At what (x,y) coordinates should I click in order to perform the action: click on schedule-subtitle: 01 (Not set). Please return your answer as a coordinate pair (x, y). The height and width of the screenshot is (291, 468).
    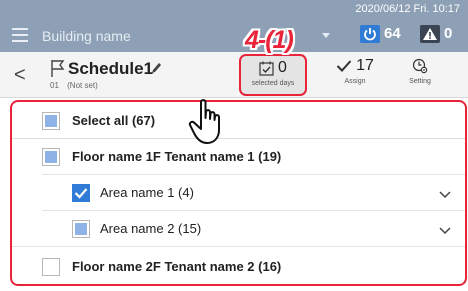
    Looking at the image, I should click on (74, 85).